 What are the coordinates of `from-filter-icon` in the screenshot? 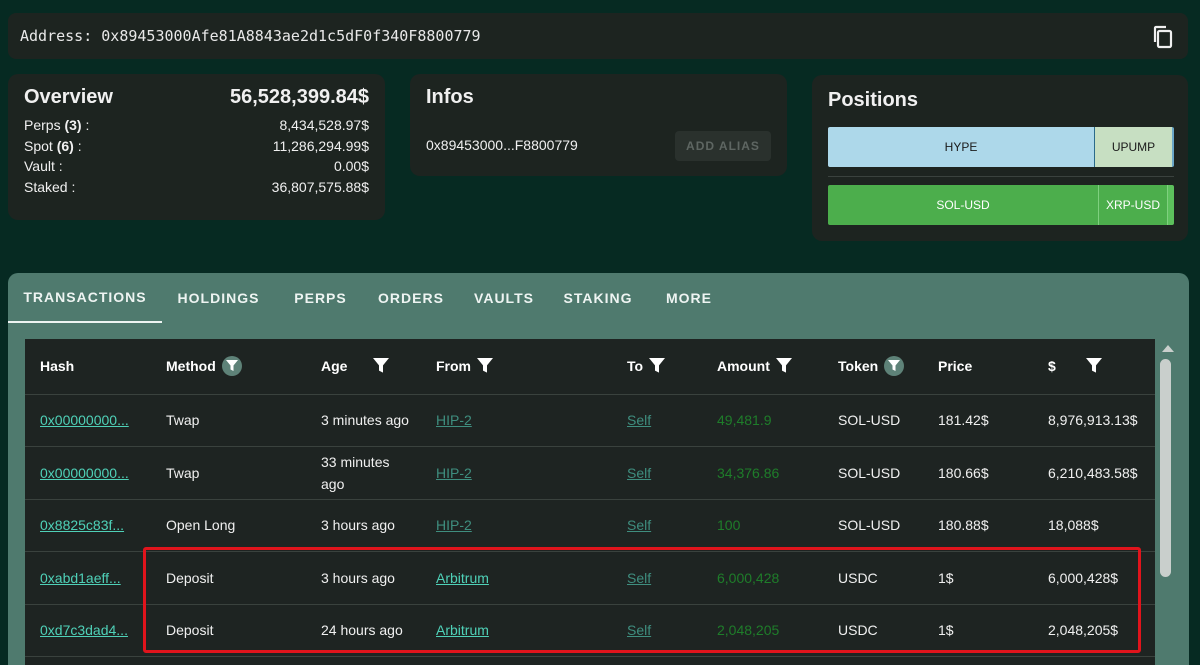 It's located at (485, 366).